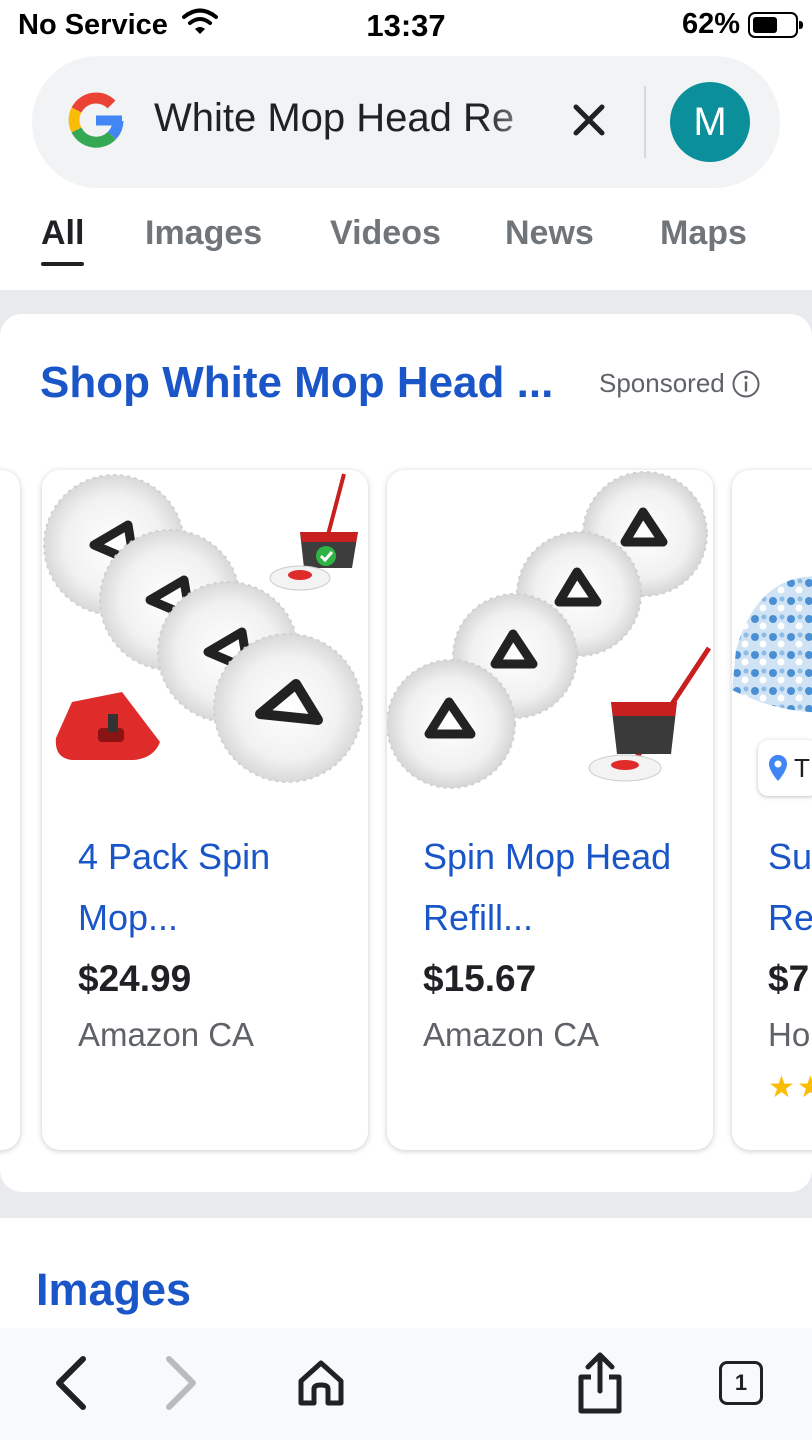 The width and height of the screenshot is (812, 1440). I want to click on close-icon, so click(589, 120).